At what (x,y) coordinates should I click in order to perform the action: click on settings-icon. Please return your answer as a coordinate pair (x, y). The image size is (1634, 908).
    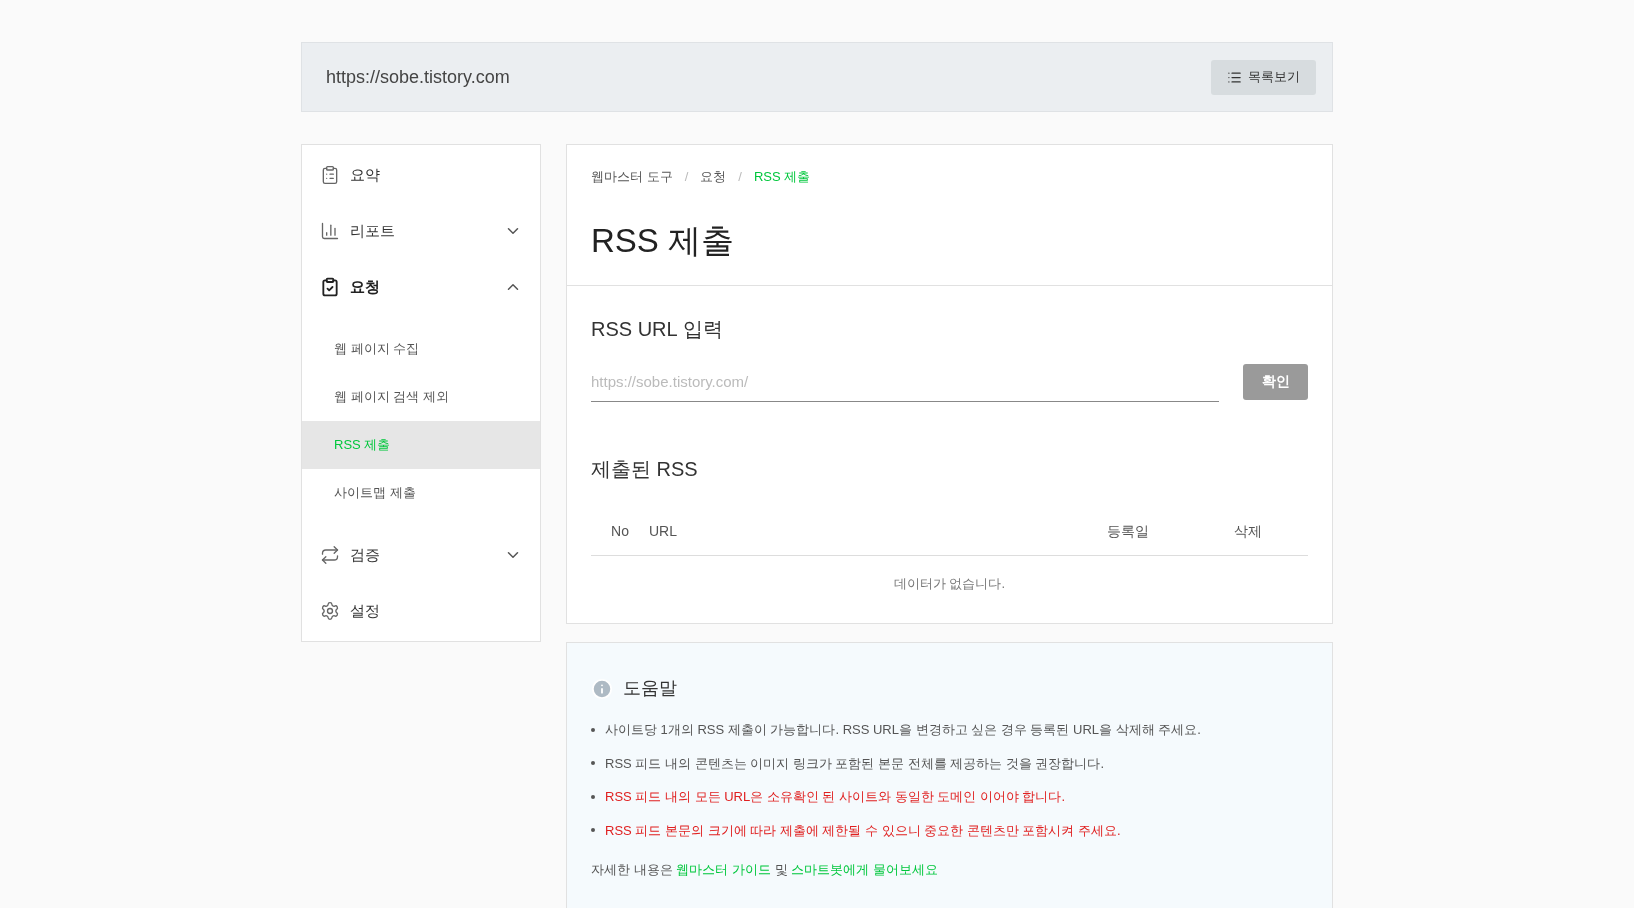
    Looking at the image, I should click on (330, 611).